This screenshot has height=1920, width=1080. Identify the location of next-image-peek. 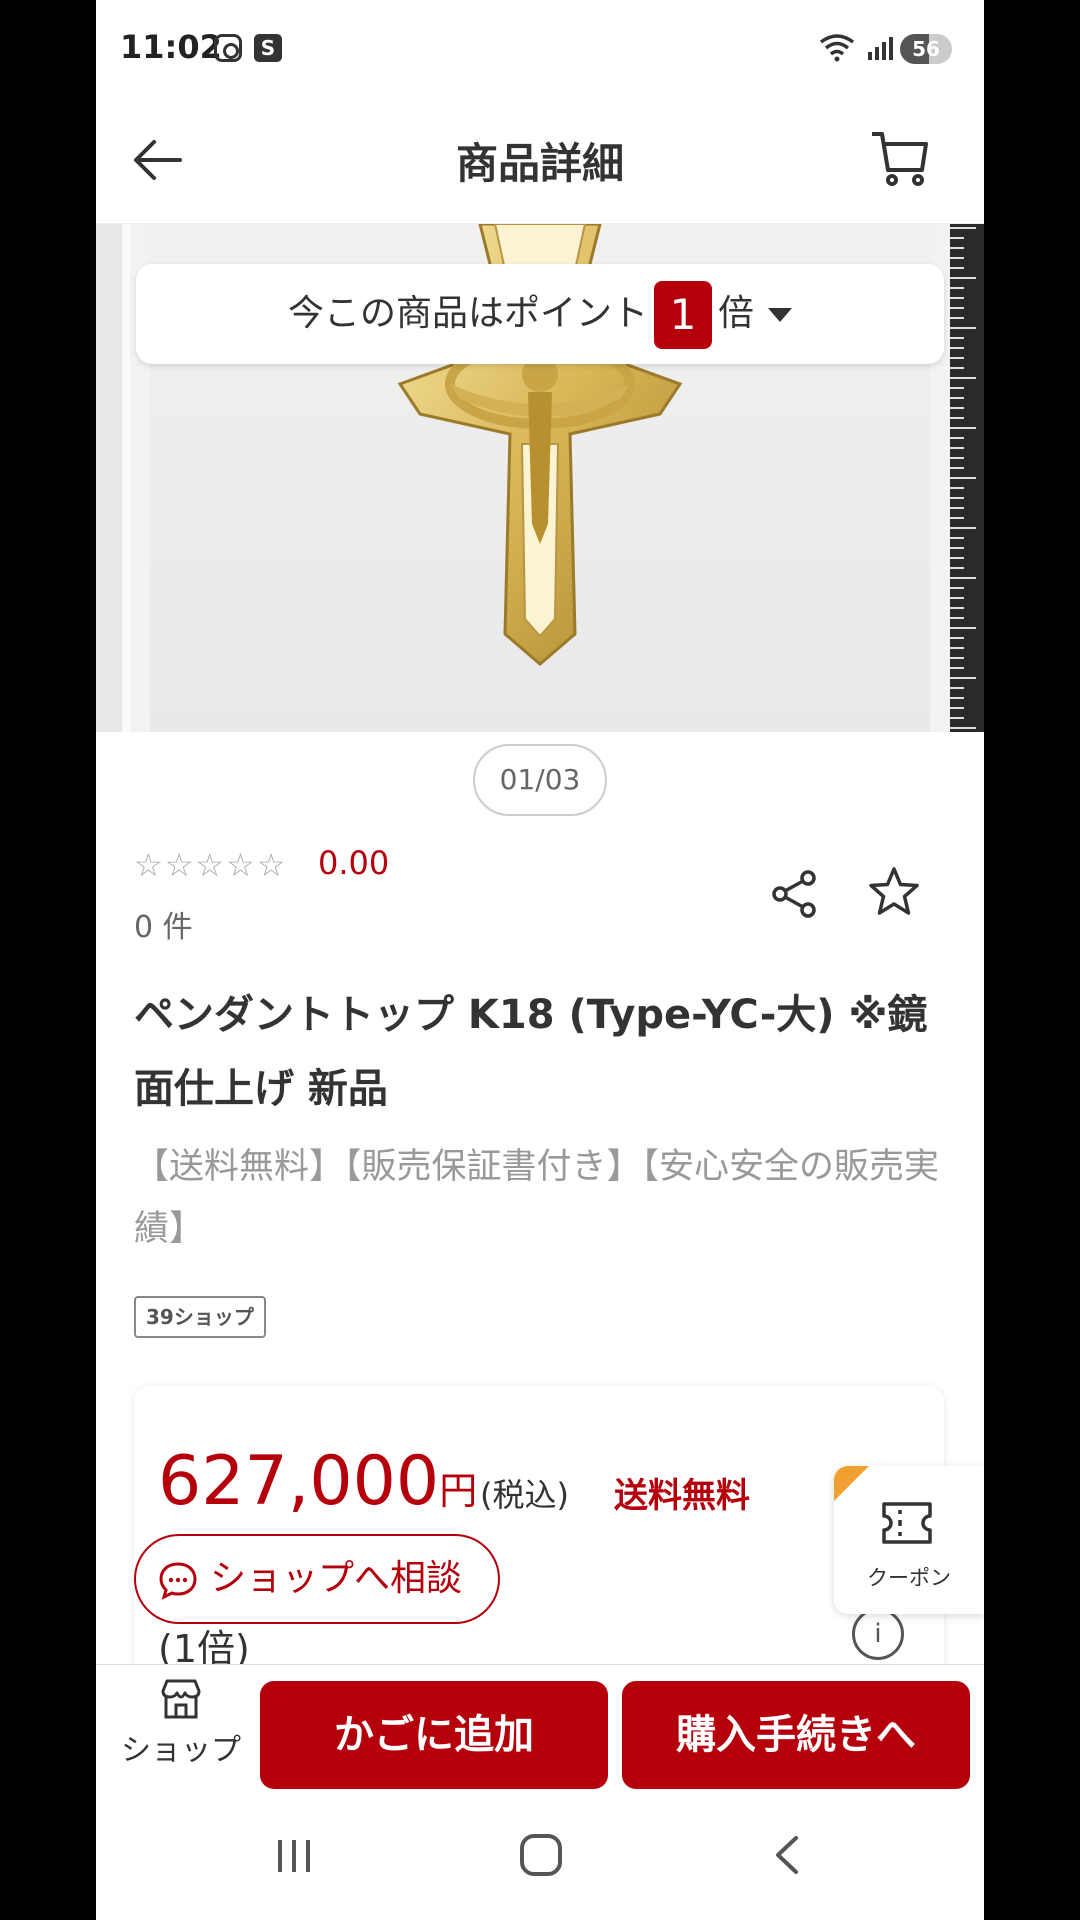
(967, 478).